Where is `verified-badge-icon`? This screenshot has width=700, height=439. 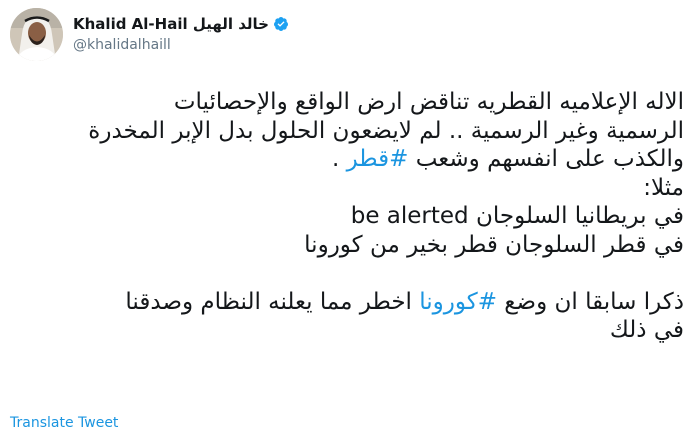 verified-badge-icon is located at coordinates (281, 24).